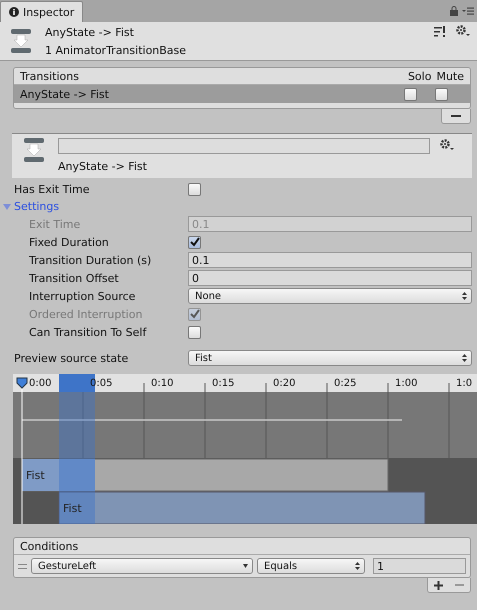 This screenshot has height=610, width=477. I want to click on time-label: 0:20, so click(284, 383).